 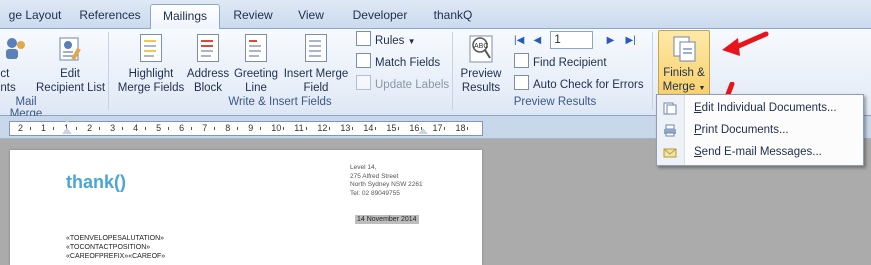 What do you see at coordinates (151, 49) in the screenshot?
I see `highlight-icon` at bounding box center [151, 49].